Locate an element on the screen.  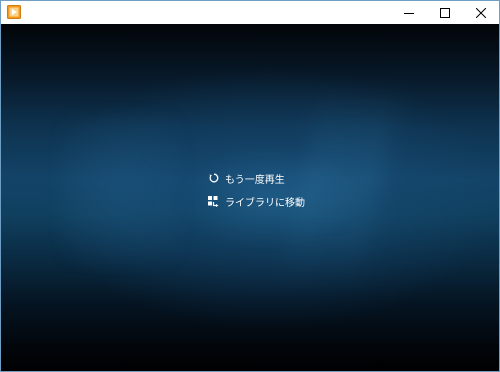
minimize-button is located at coordinates (409, 12).